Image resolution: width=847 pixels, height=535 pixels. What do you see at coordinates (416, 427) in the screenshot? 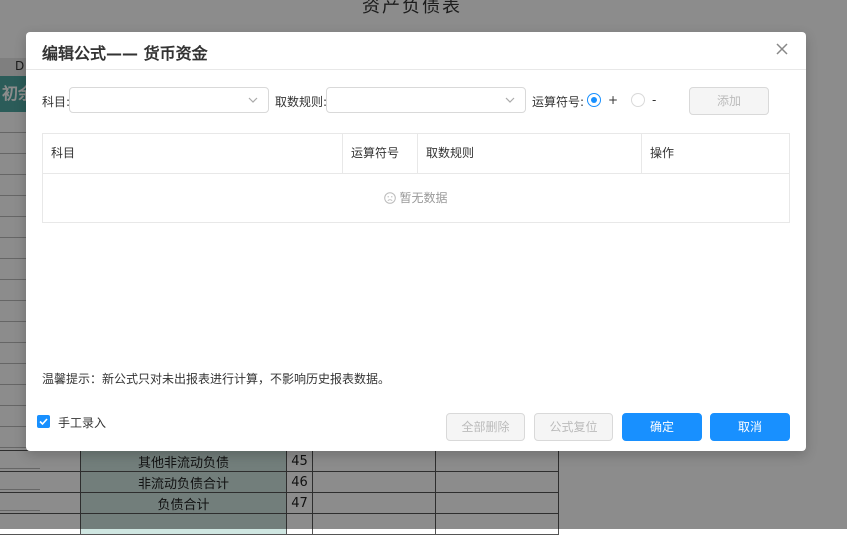
I see `dialog-footer: 手工录入 全部删除 公式复位 确定 取消` at bounding box center [416, 427].